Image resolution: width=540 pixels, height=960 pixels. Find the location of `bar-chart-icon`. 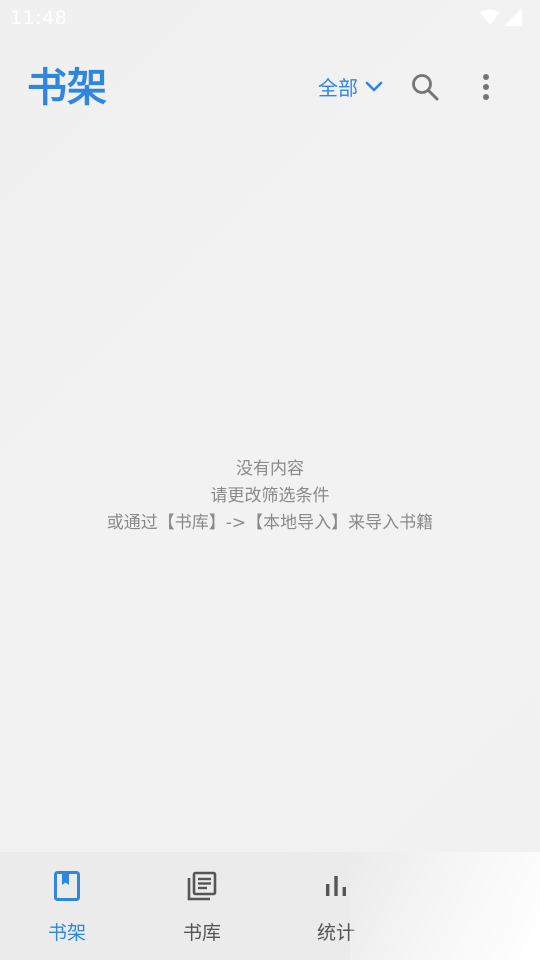

bar-chart-icon is located at coordinates (336, 886).